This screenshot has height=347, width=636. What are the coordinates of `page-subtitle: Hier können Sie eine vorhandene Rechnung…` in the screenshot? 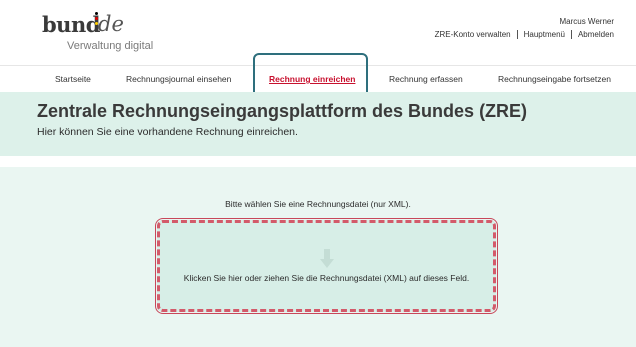 It's located at (167, 132).